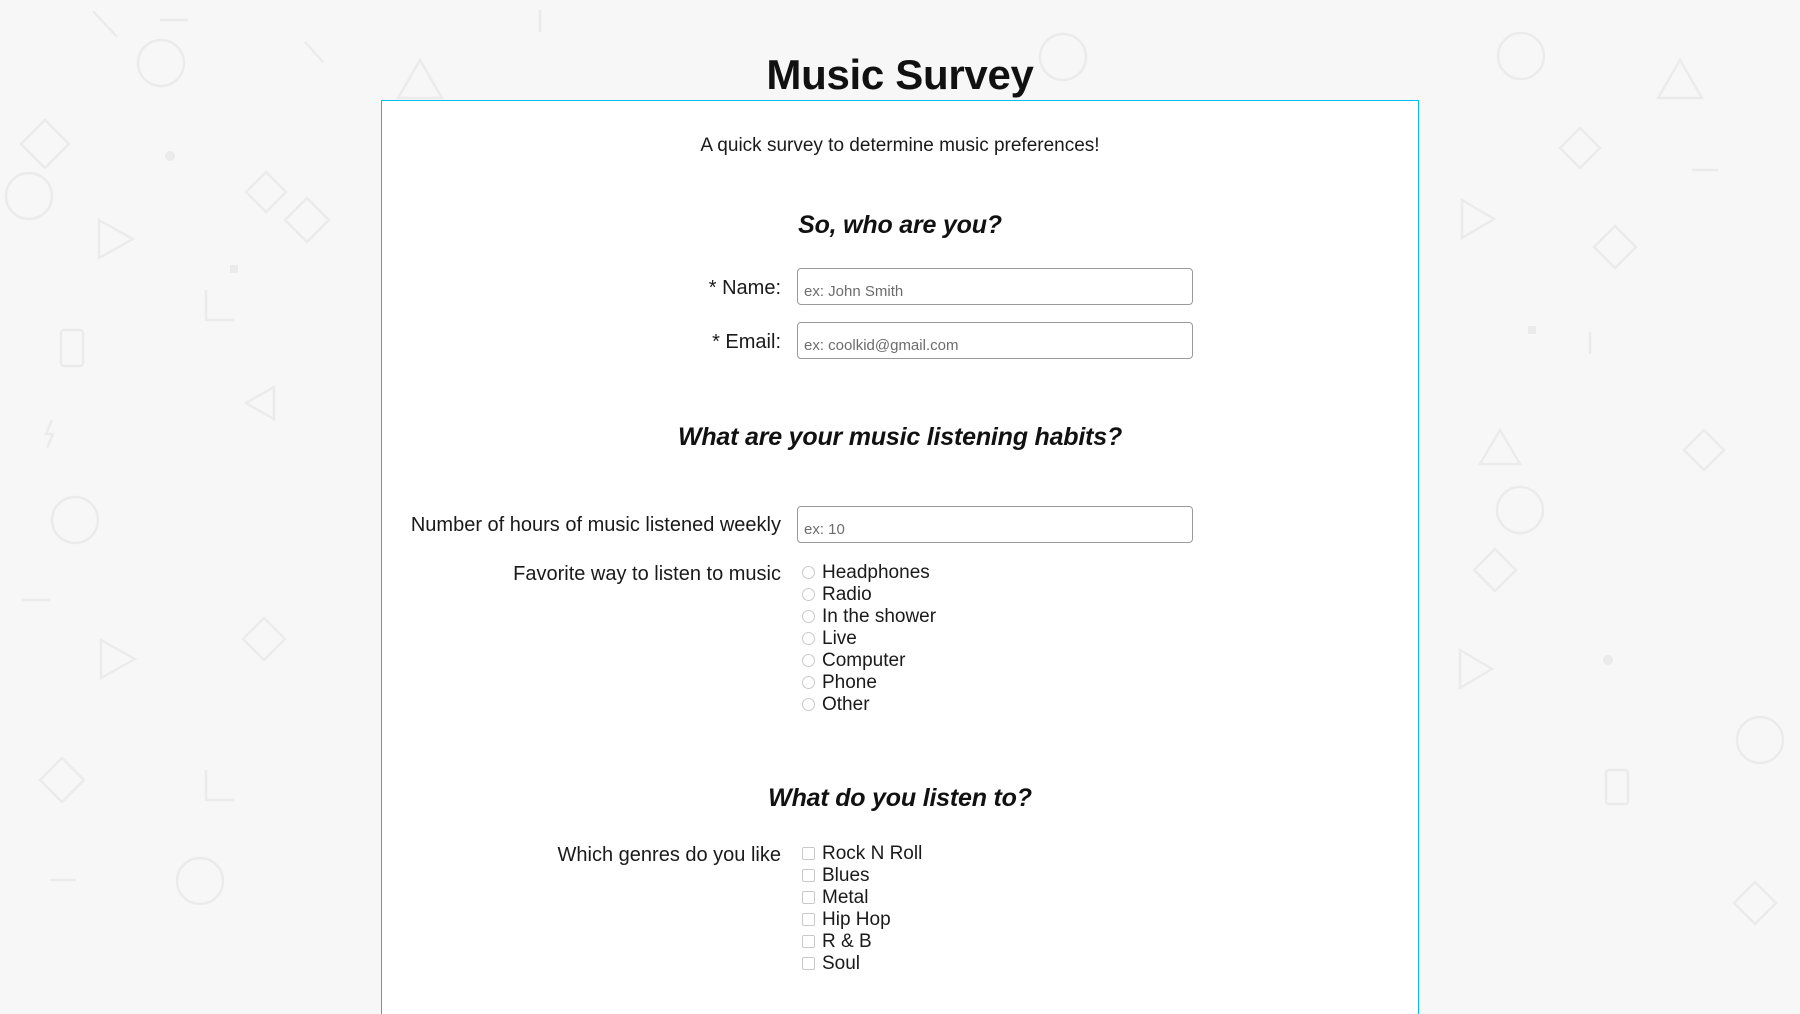  What do you see at coordinates (1102, 854) in the screenshot?
I see `genre-option: Rock N Roll` at bounding box center [1102, 854].